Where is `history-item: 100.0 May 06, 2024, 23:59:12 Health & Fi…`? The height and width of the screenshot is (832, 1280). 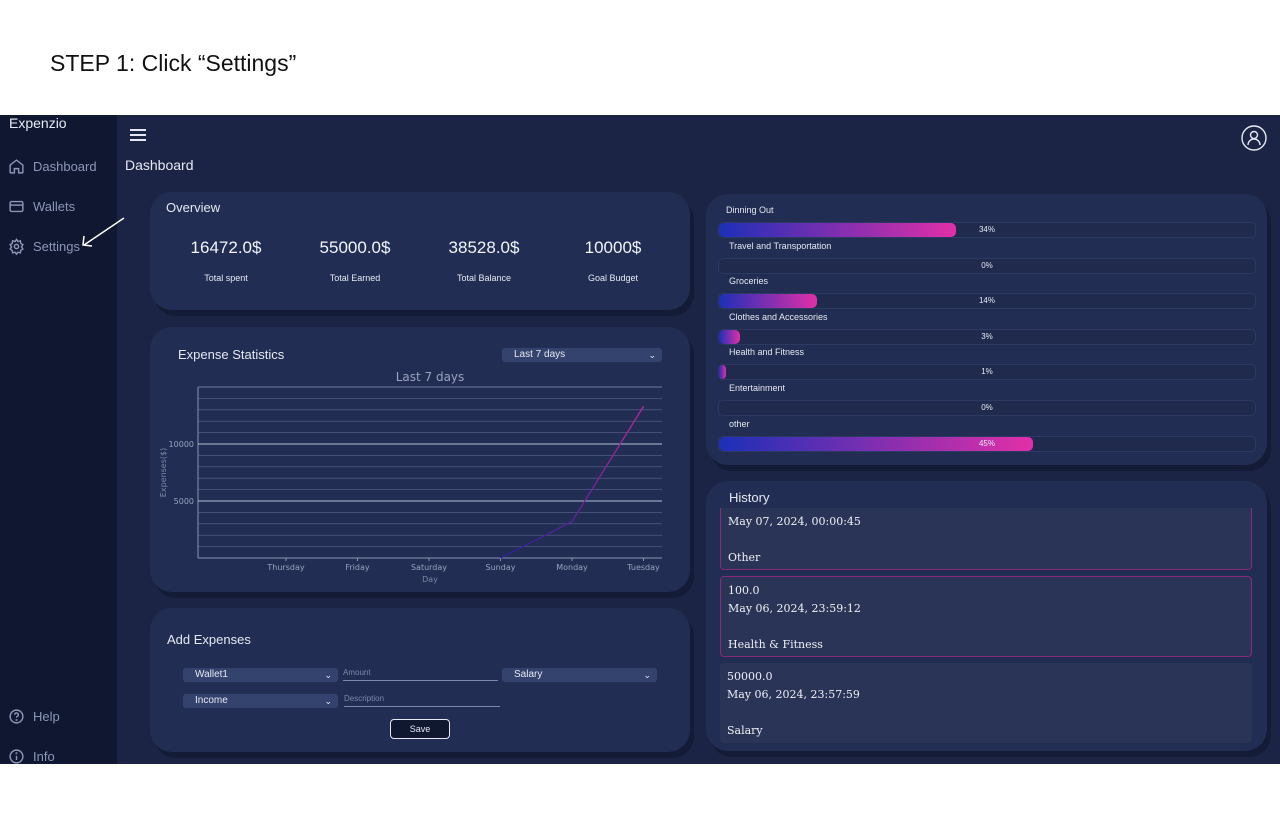
history-item: 100.0 May 06, 2024, 23:59:12 Health & Fi… is located at coordinates (986, 616).